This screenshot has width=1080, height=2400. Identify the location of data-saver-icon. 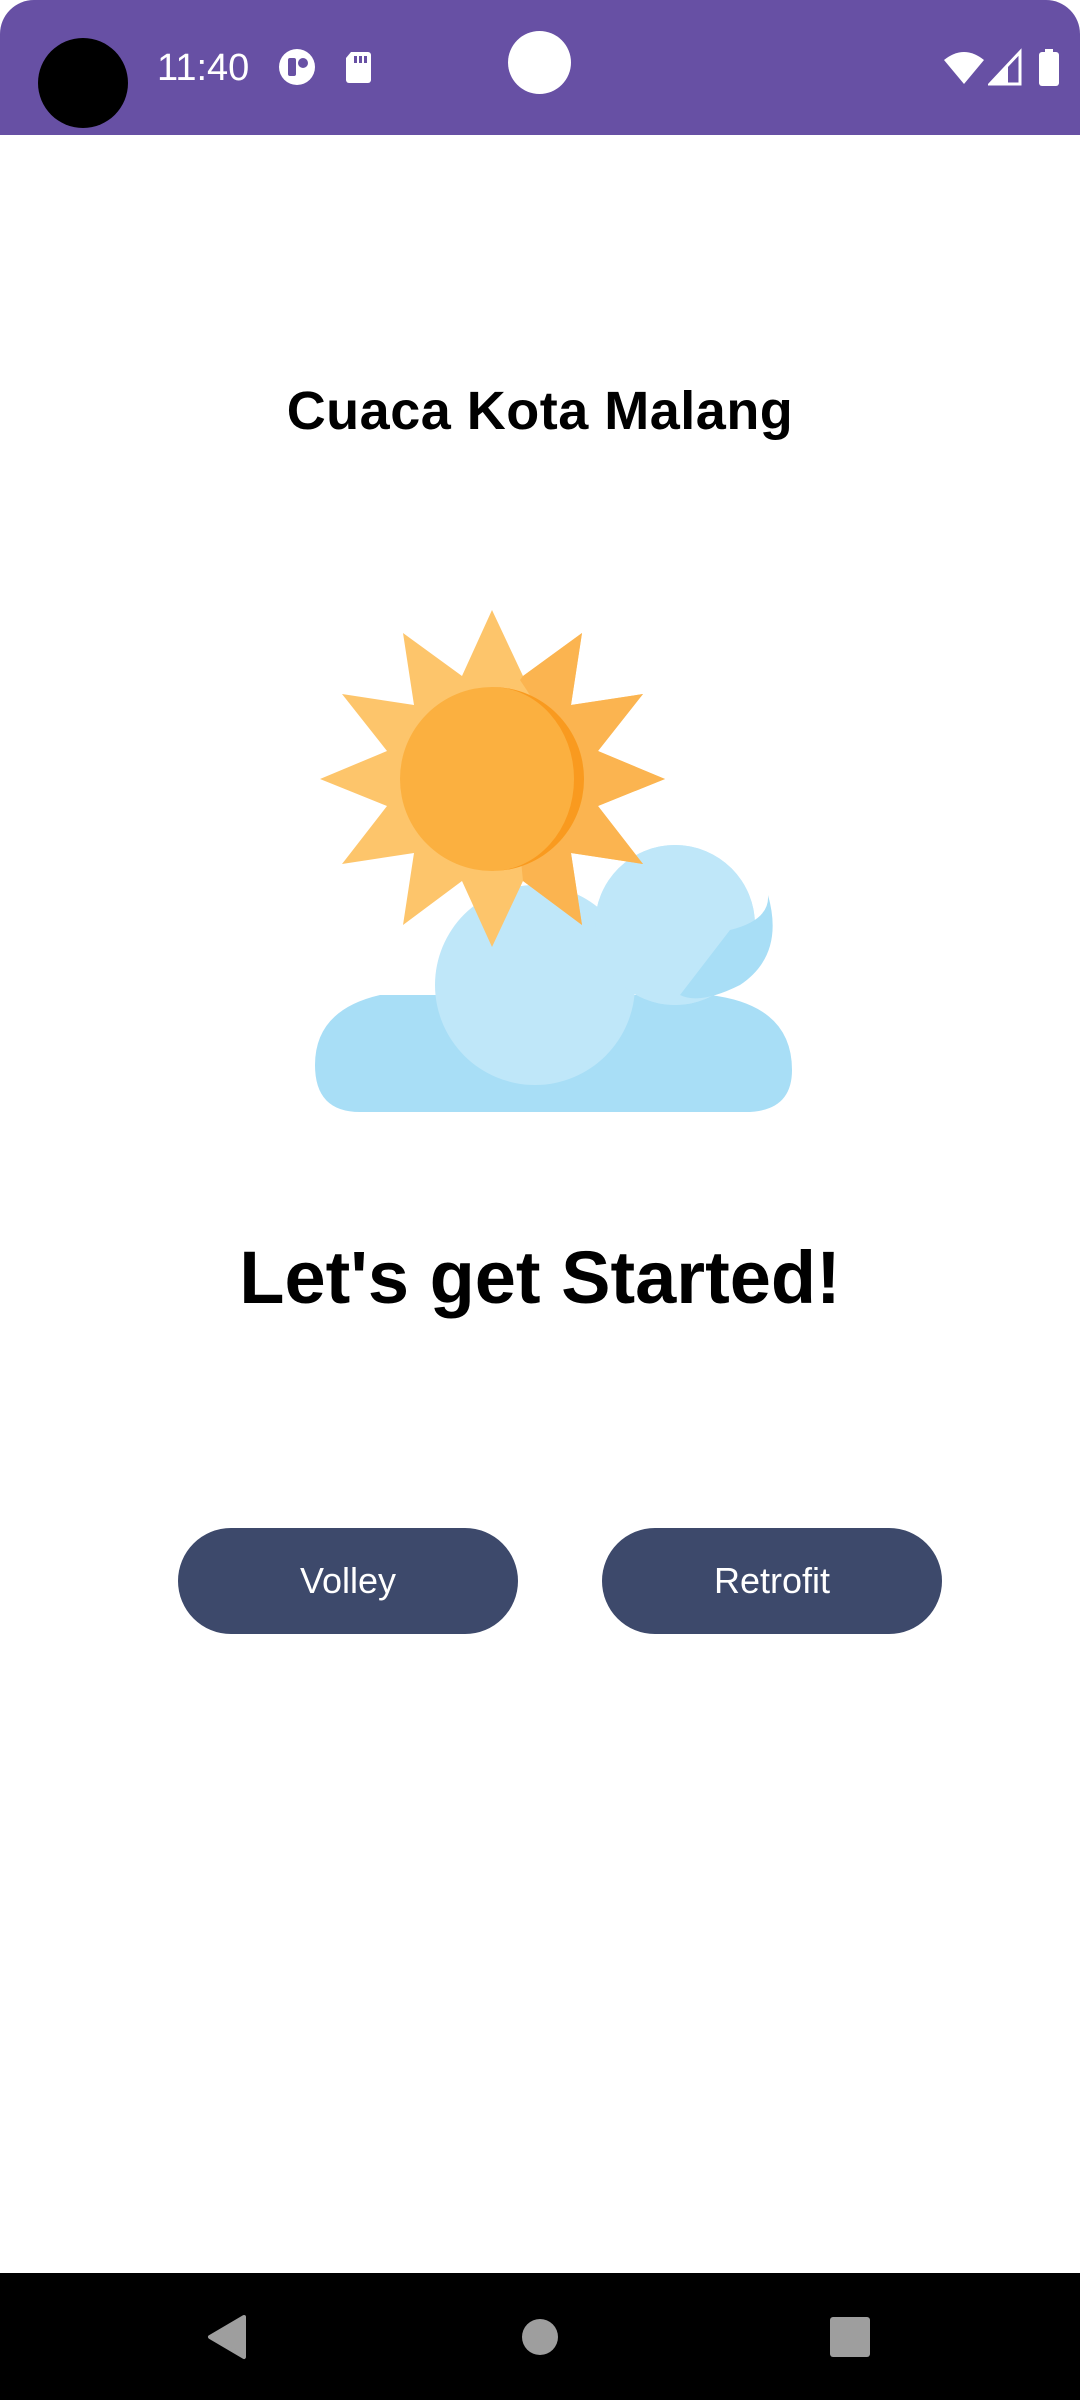
(297, 67).